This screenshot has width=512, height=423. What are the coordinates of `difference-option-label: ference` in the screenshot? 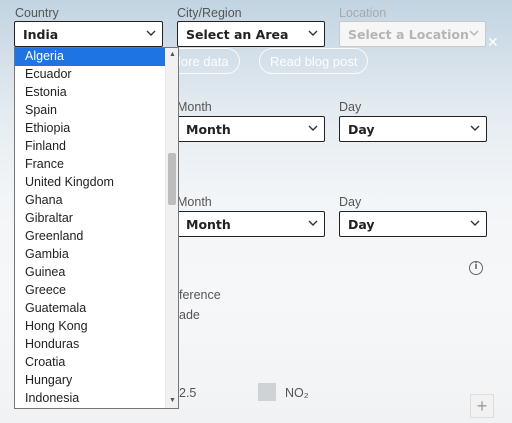 It's located at (200, 295).